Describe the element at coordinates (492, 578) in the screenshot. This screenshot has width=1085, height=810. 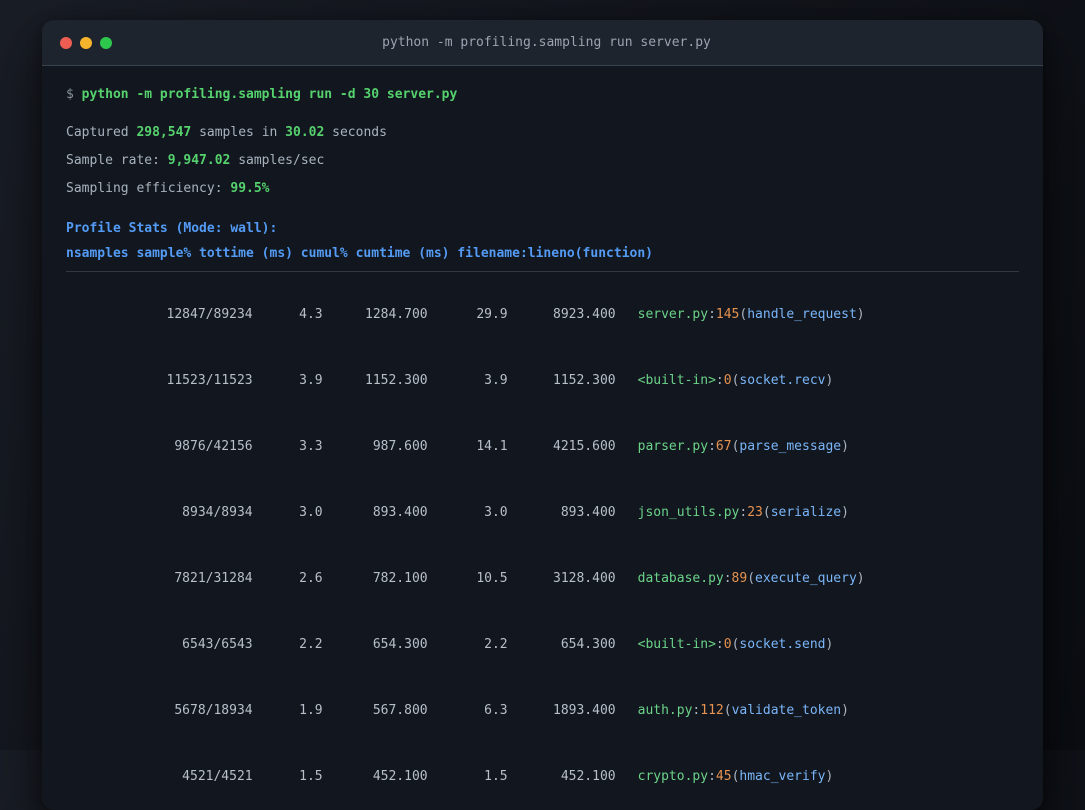
I see `cumul-pct-value: 10.5` at that location.